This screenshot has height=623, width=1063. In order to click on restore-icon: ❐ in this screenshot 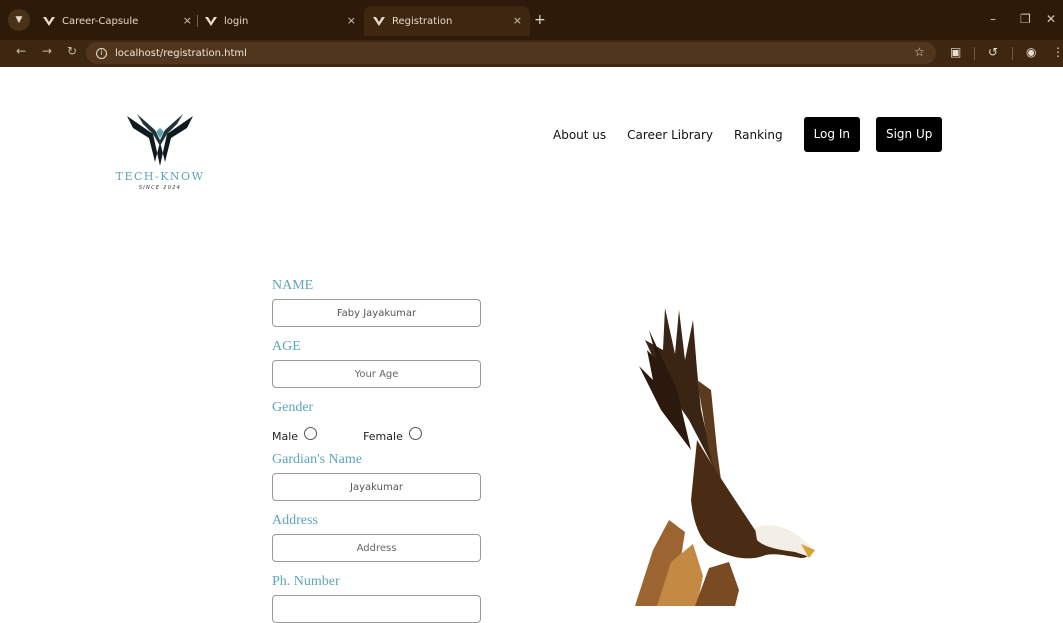, I will do `click(1025, 19)`.